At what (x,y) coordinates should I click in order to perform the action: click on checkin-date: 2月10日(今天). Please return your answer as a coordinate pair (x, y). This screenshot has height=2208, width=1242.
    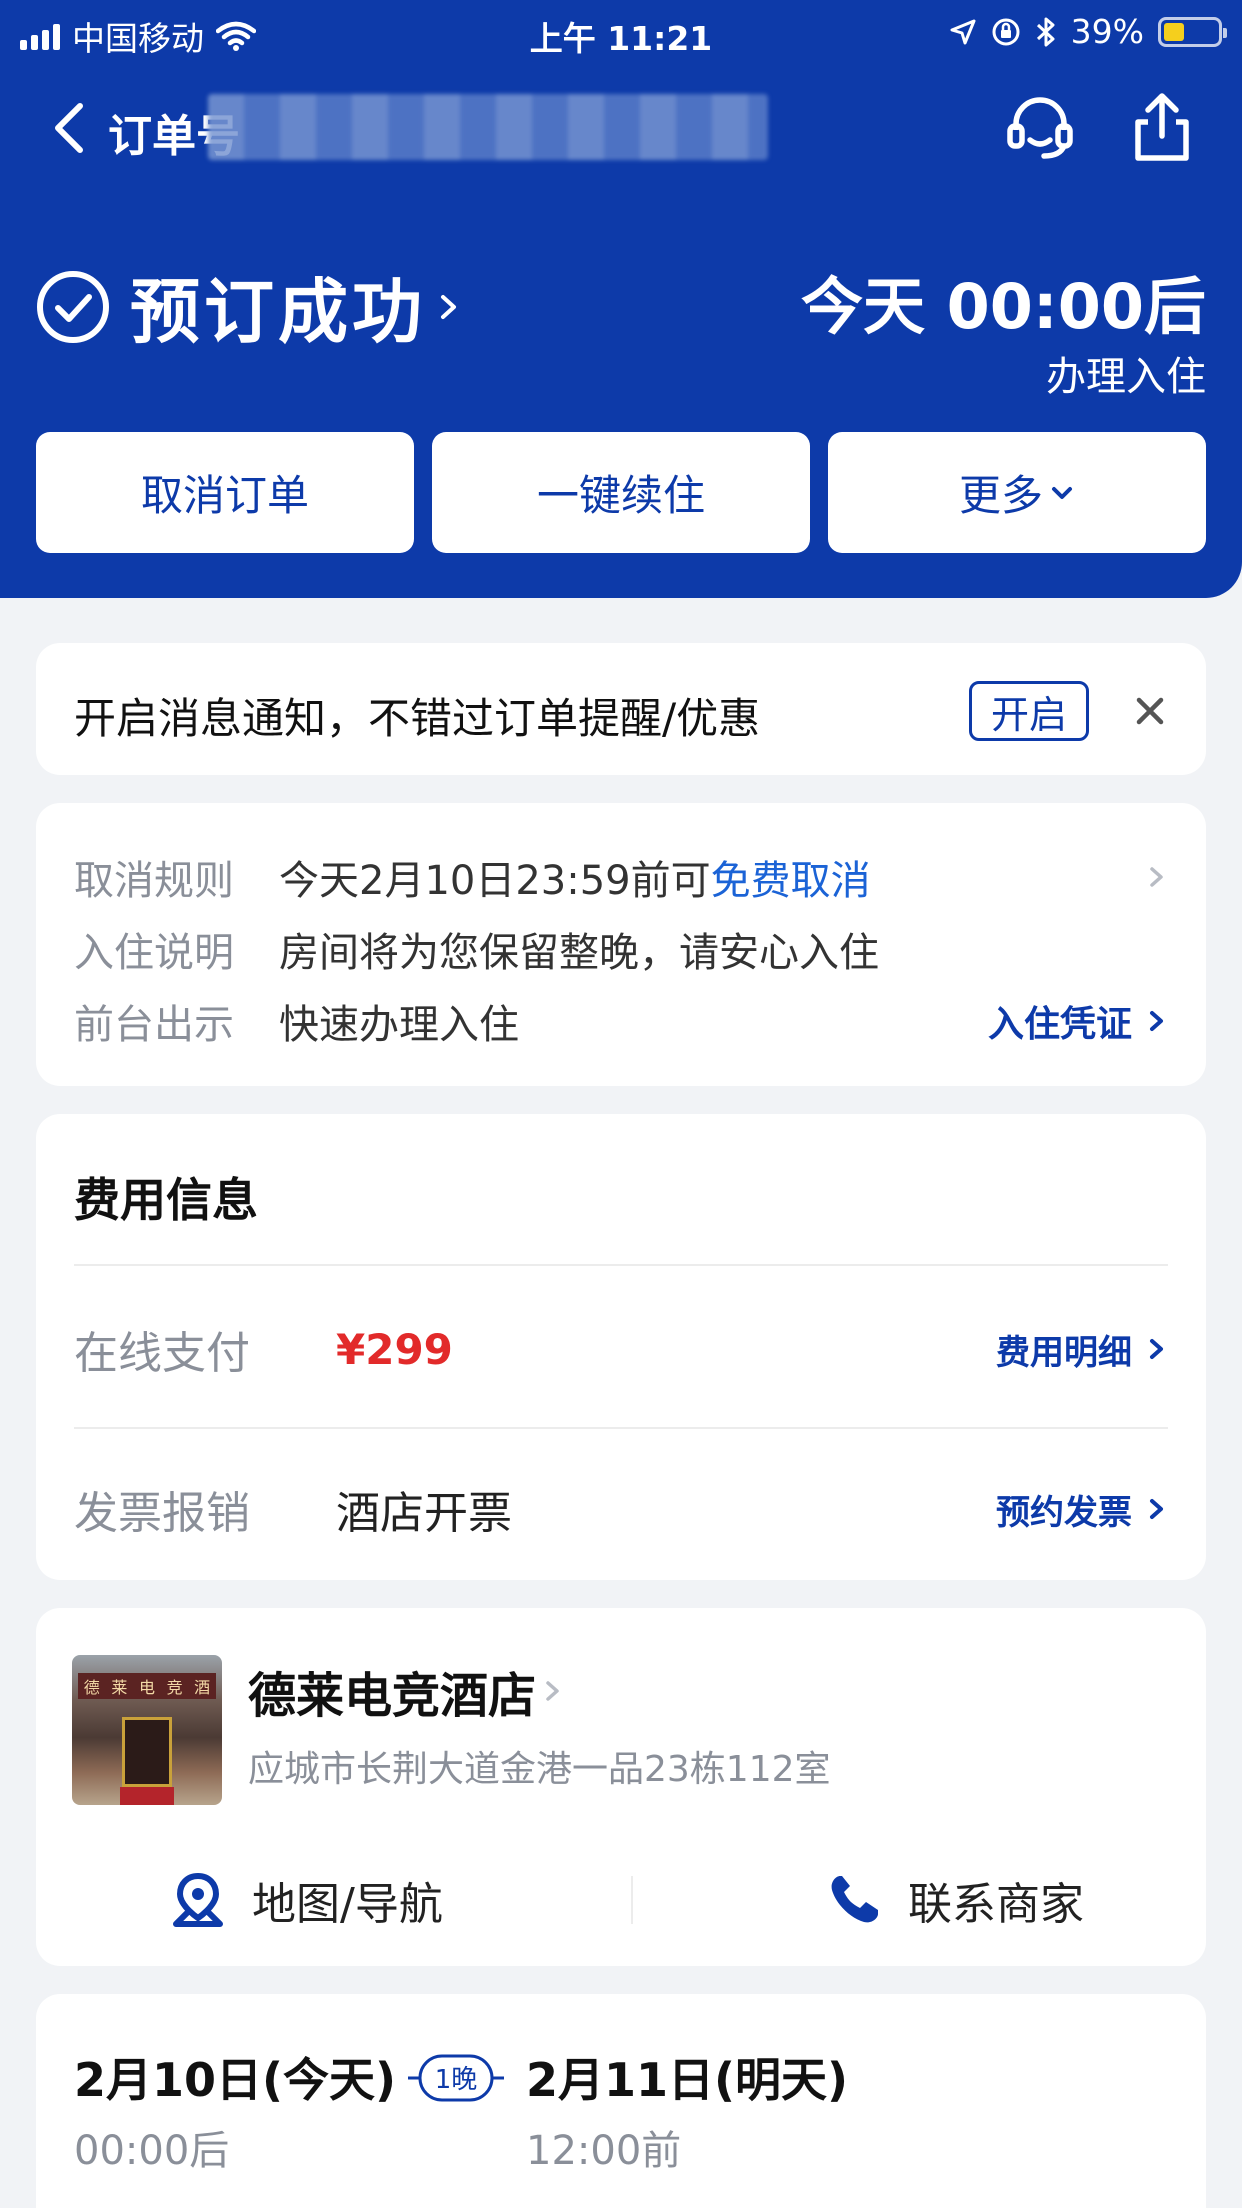
    Looking at the image, I should click on (235, 2080).